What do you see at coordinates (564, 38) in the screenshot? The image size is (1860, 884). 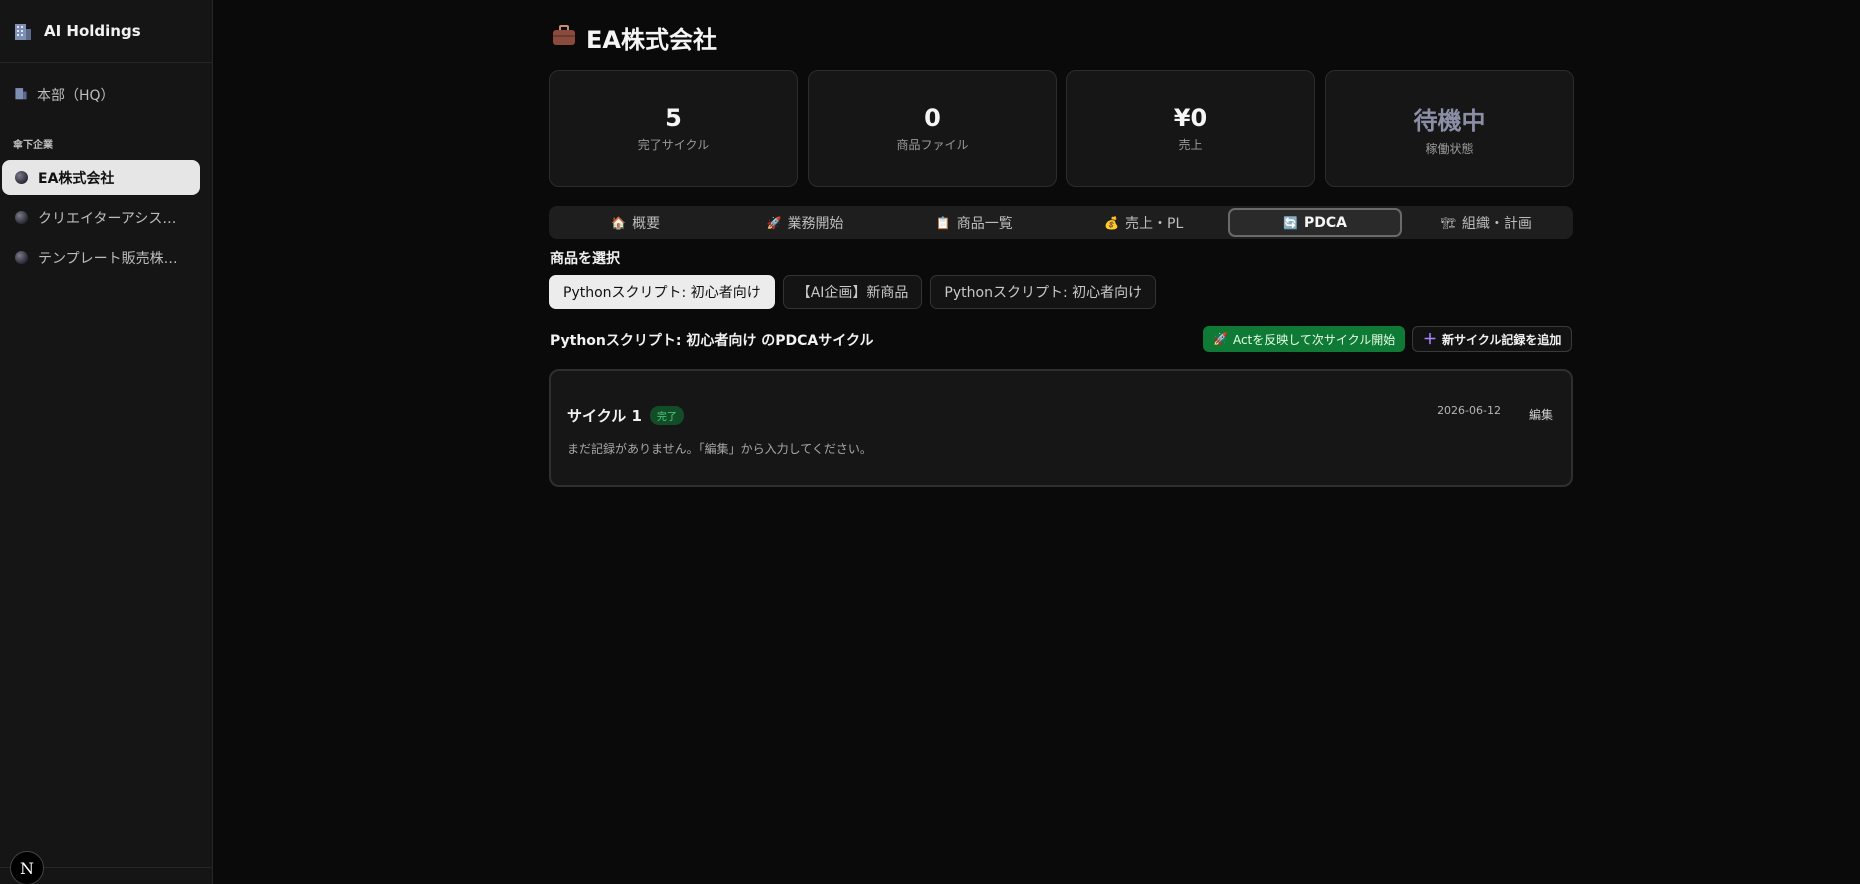 I see `briefcase-icon` at bounding box center [564, 38].